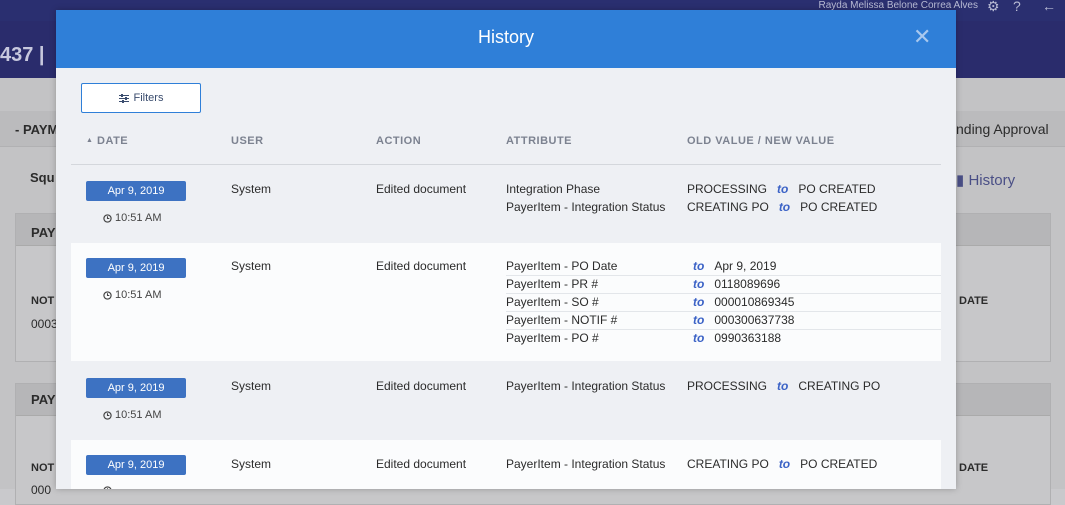 Image resolution: width=1065 pixels, height=505 pixels. What do you see at coordinates (1002, 129) in the screenshot?
I see `status-text: nding Approval` at bounding box center [1002, 129].